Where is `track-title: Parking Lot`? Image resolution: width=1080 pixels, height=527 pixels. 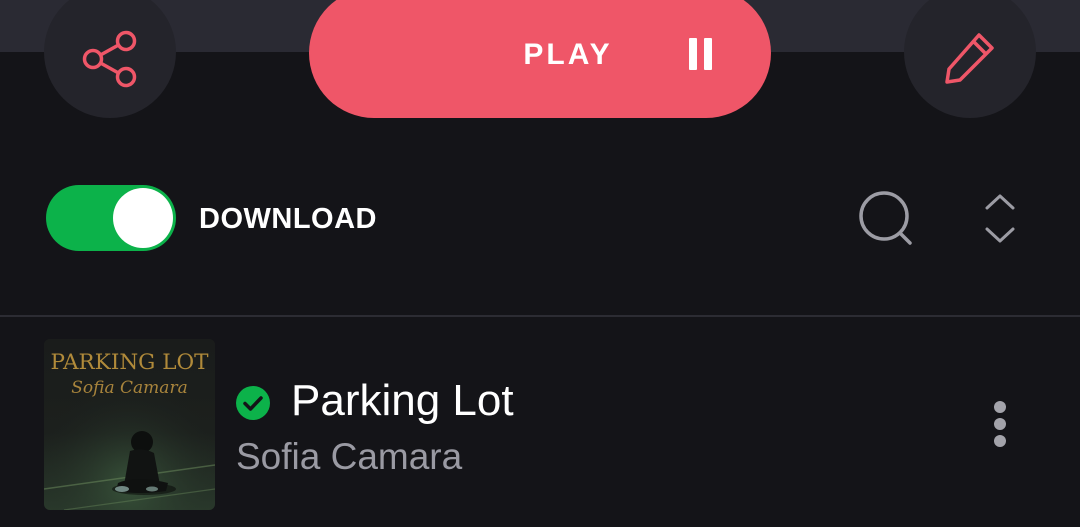 track-title: Parking Lot is located at coordinates (402, 400).